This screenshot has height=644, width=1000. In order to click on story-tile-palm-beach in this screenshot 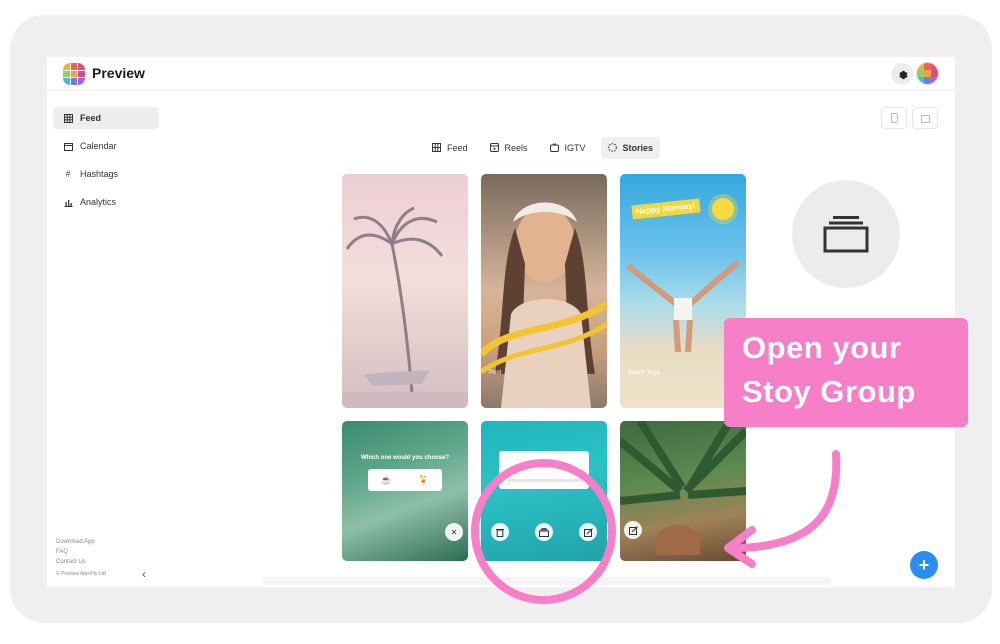, I will do `click(405, 291)`.